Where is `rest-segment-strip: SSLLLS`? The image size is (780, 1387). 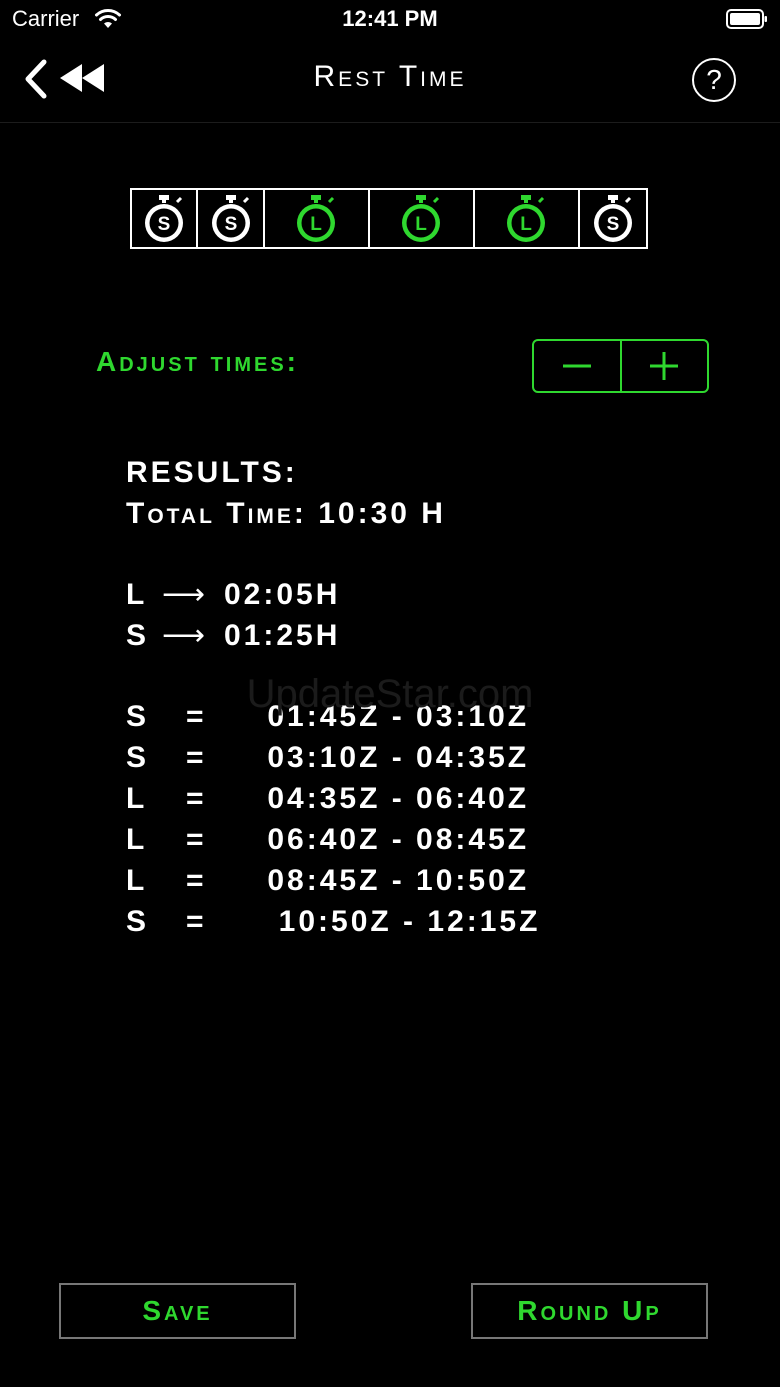 rest-segment-strip: SSLLLS is located at coordinates (389, 218).